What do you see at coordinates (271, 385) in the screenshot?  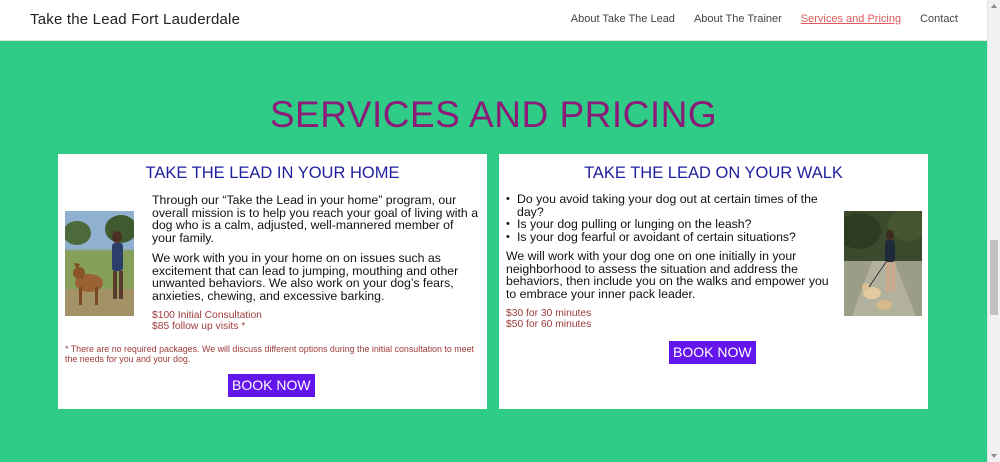 I see `home-book-now-button: BOOK NOW` at bounding box center [271, 385].